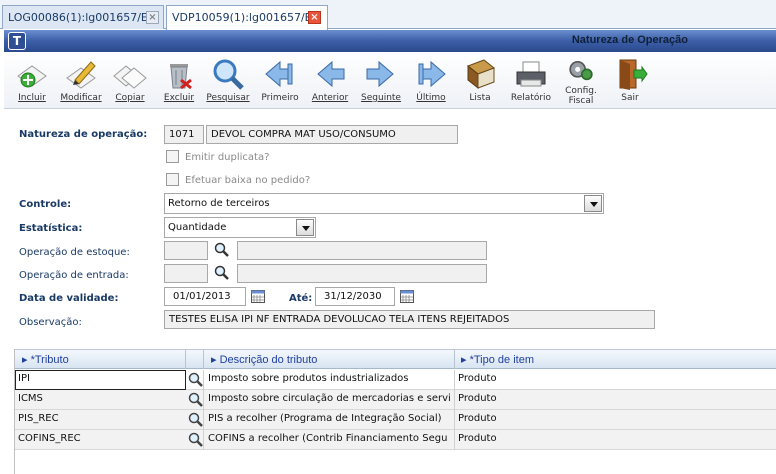 The height and width of the screenshot is (474, 776). What do you see at coordinates (172, 156) in the screenshot?
I see `emitir-duplicata-checkbox` at bounding box center [172, 156].